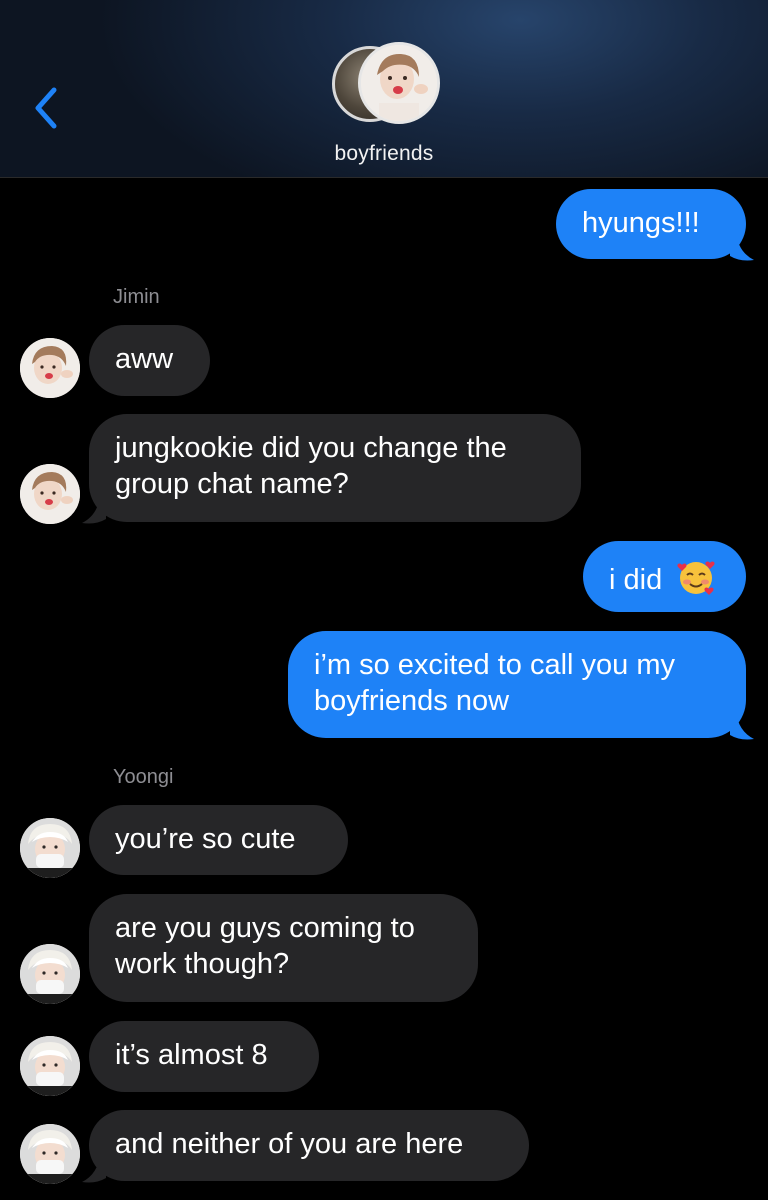  I want to click on group-name: boyfriends, so click(384, 153).